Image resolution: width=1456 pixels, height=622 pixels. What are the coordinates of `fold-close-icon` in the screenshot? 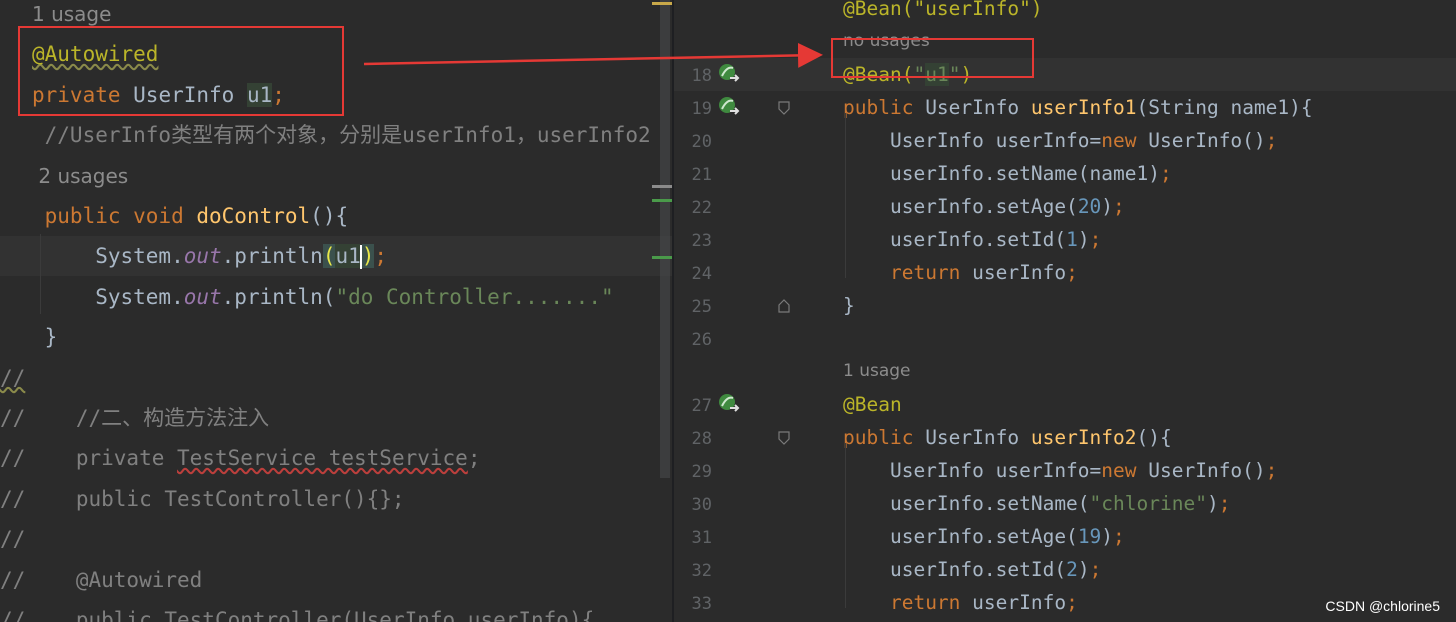 It's located at (784, 306).